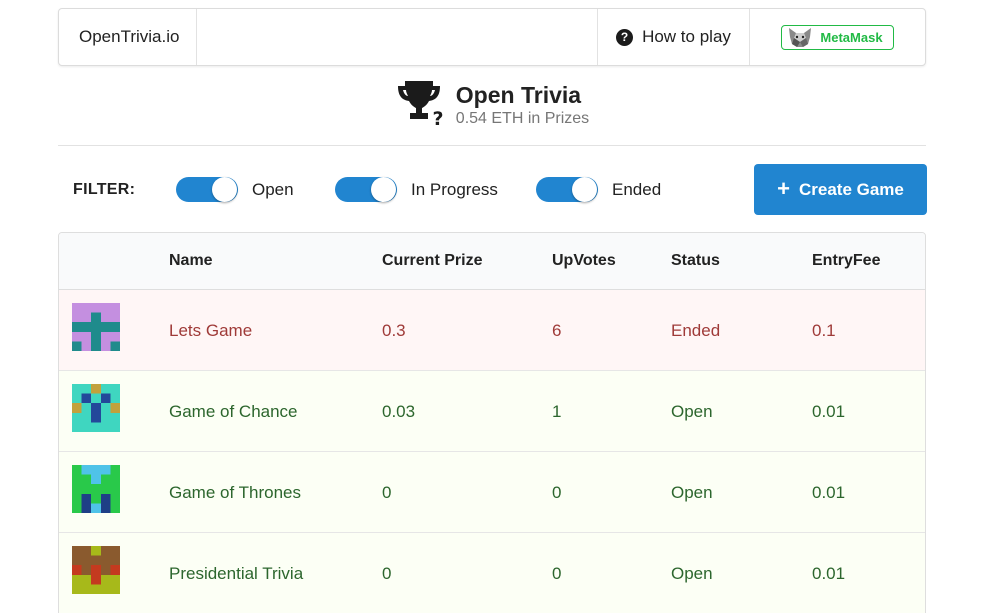 This screenshot has width=985, height=613. Describe the element at coordinates (695, 261) in the screenshot. I see `column-header-status: Status` at that location.